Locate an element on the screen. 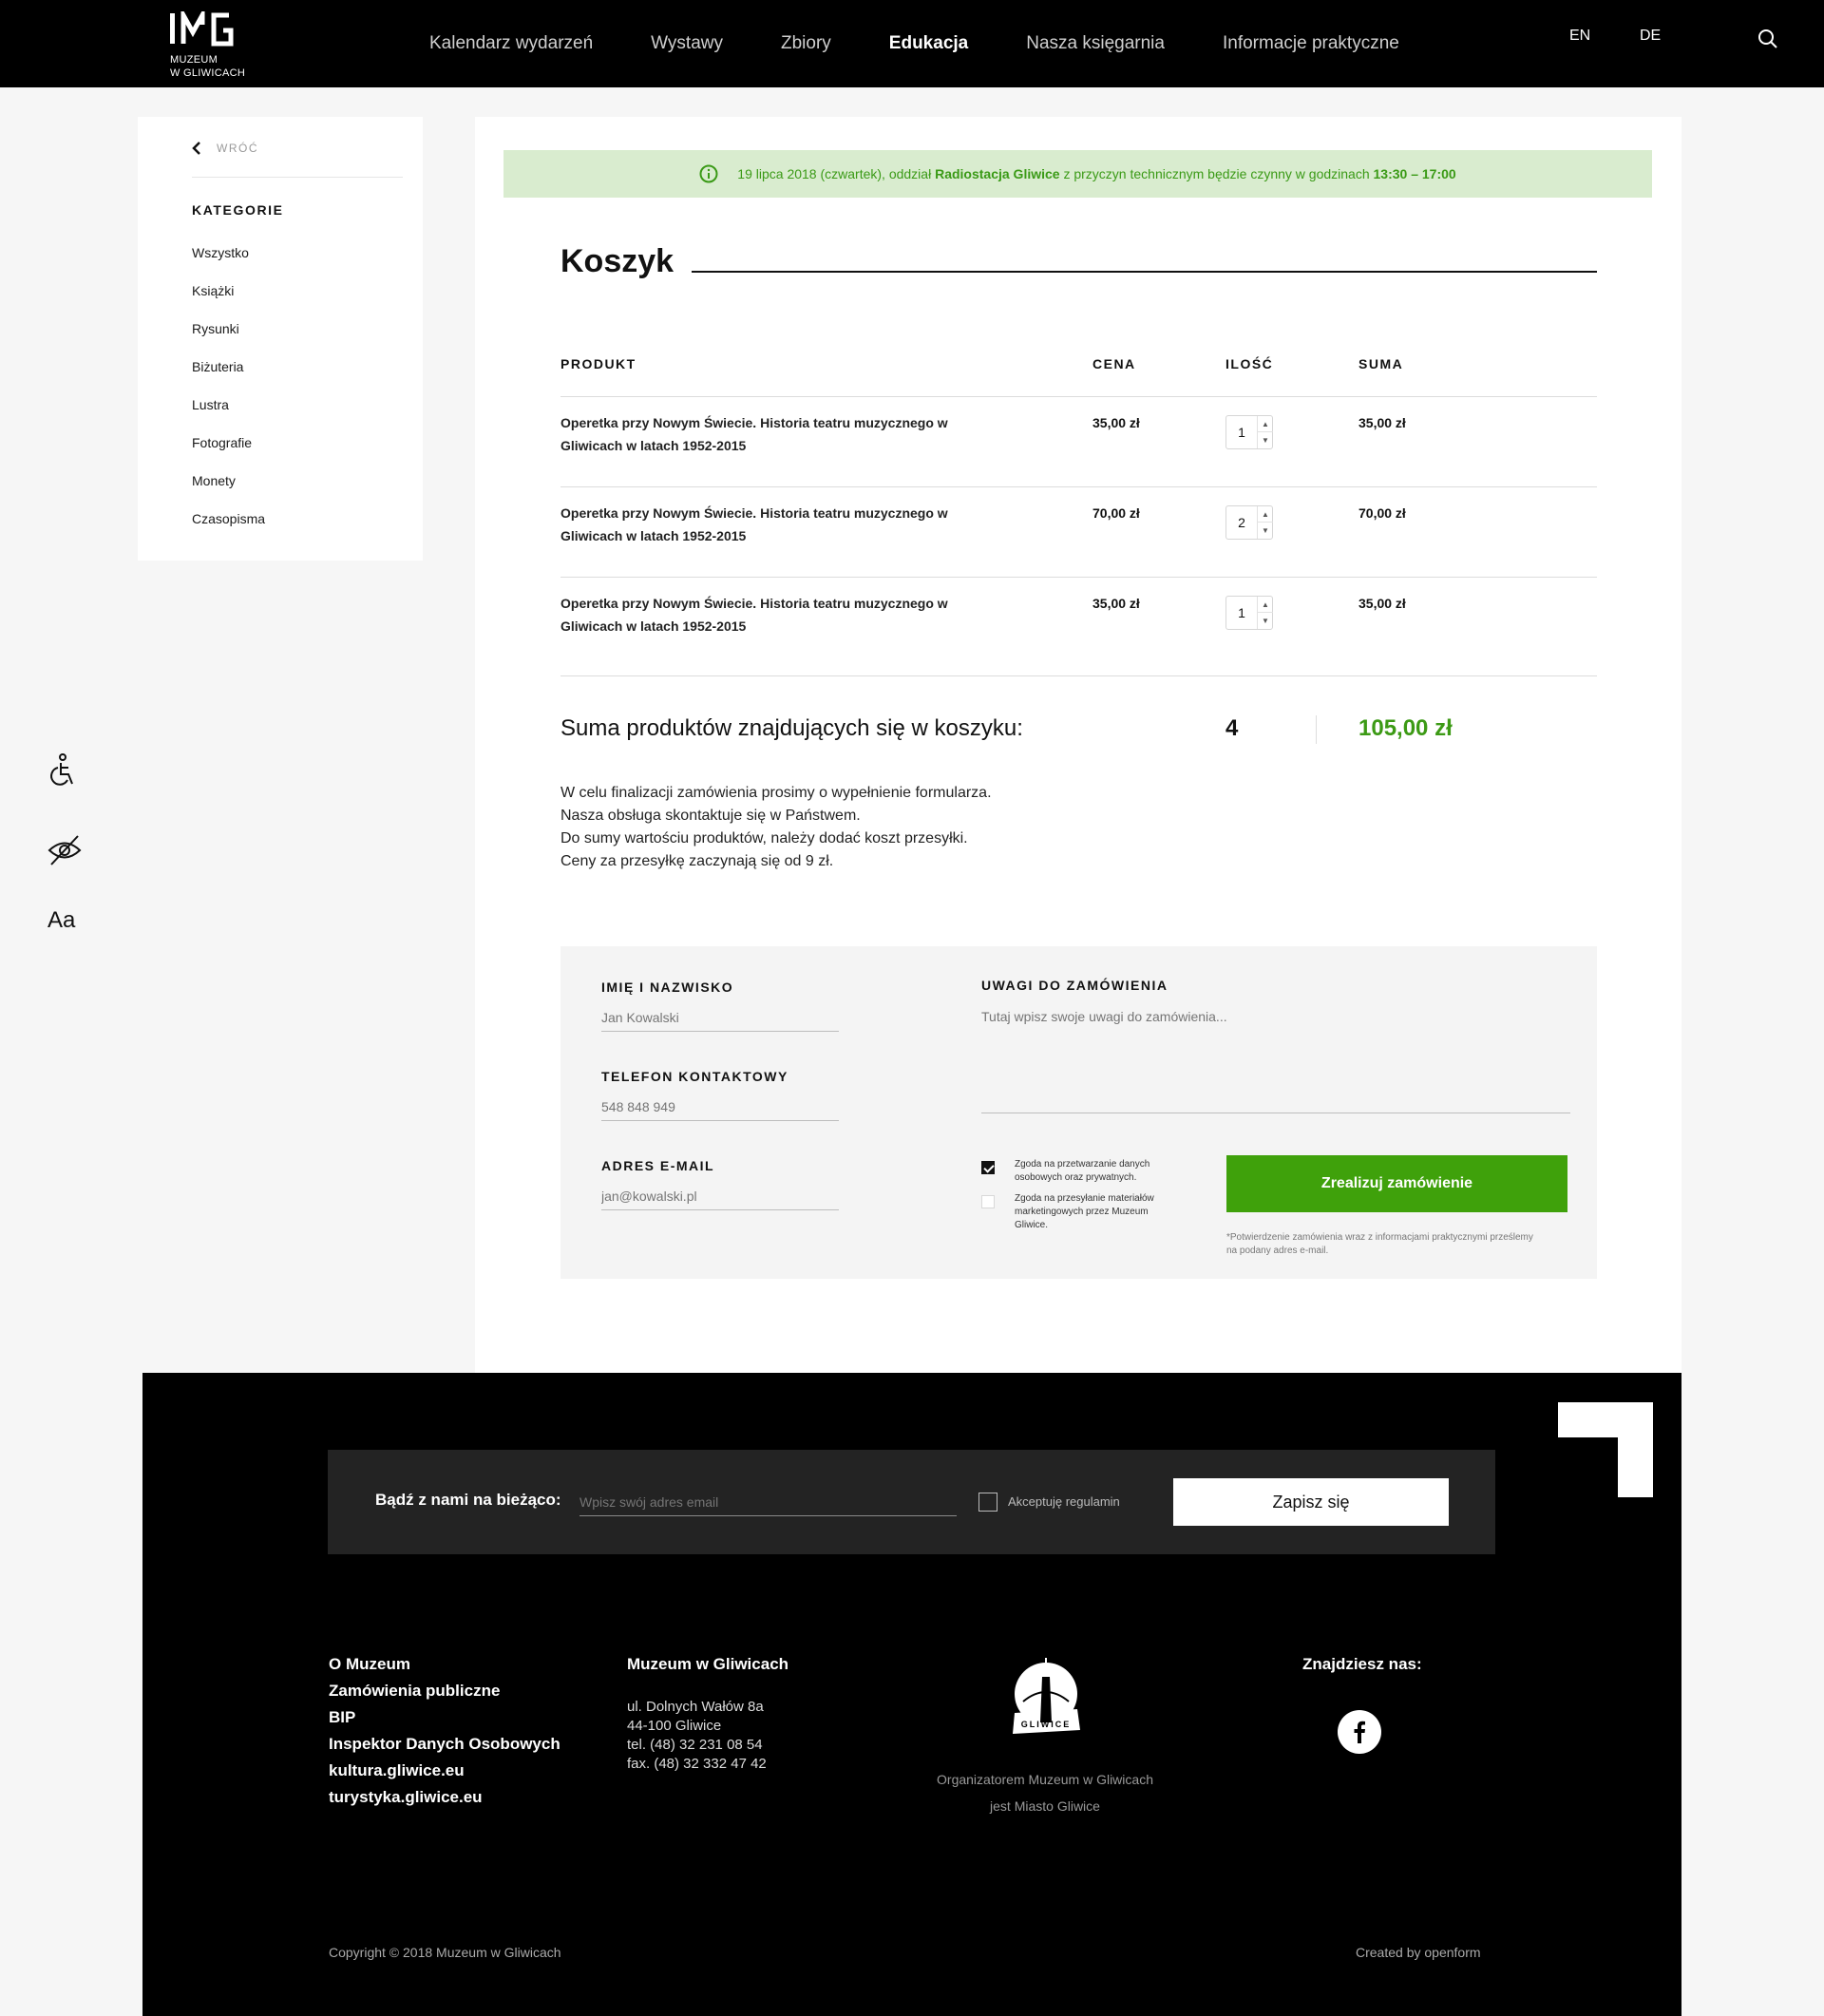 This screenshot has width=1824, height=2016. product-sum: 35,00 zł is located at coordinates (1382, 603).